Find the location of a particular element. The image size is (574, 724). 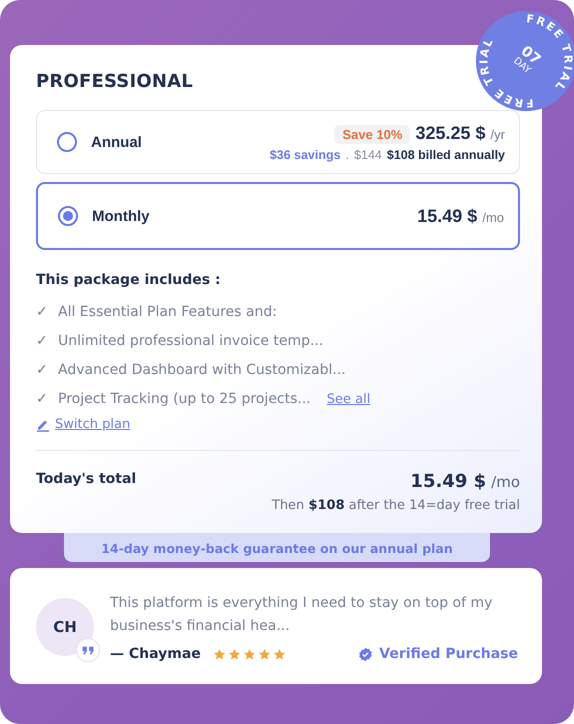

total-label: Today's total is located at coordinates (86, 479).